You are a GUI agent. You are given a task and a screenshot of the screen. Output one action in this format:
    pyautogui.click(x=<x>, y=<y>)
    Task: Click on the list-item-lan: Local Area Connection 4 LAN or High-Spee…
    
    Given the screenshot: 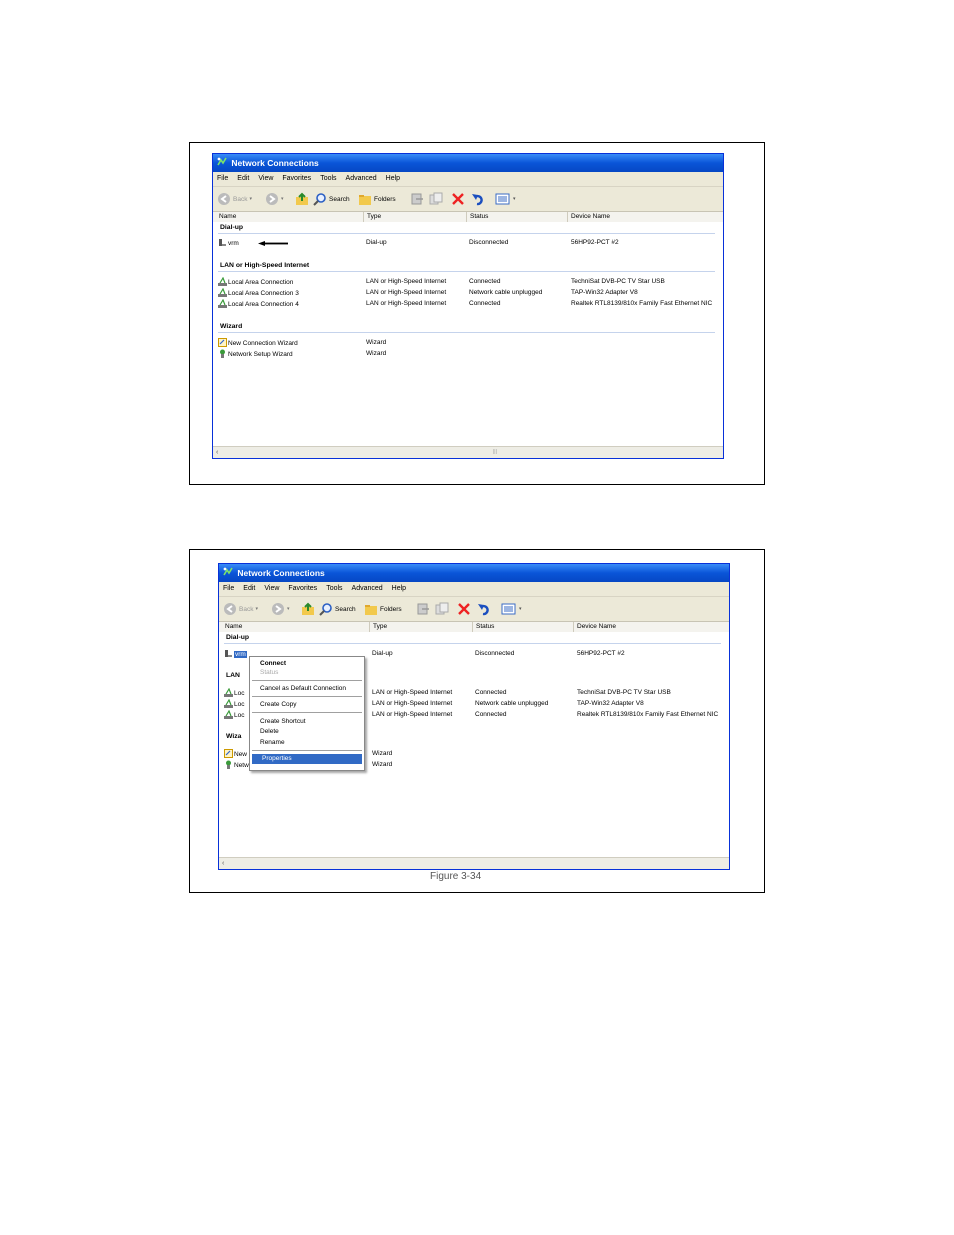 What is the action you would take?
    pyautogui.click(x=470, y=304)
    